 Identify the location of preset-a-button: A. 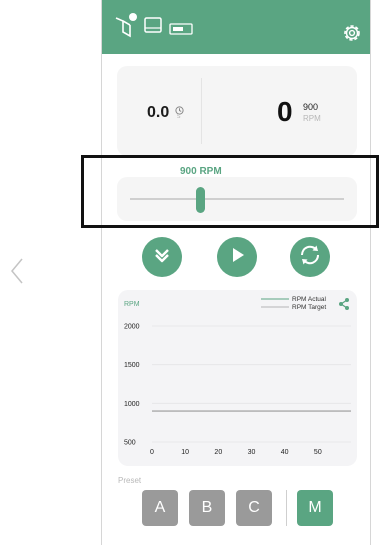
(160, 508).